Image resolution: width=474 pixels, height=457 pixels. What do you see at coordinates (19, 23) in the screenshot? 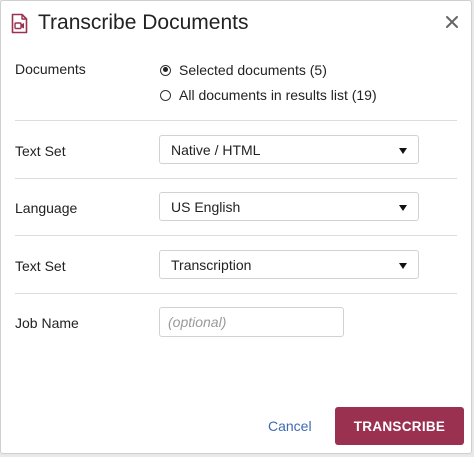
I see `document-video-icon` at bounding box center [19, 23].